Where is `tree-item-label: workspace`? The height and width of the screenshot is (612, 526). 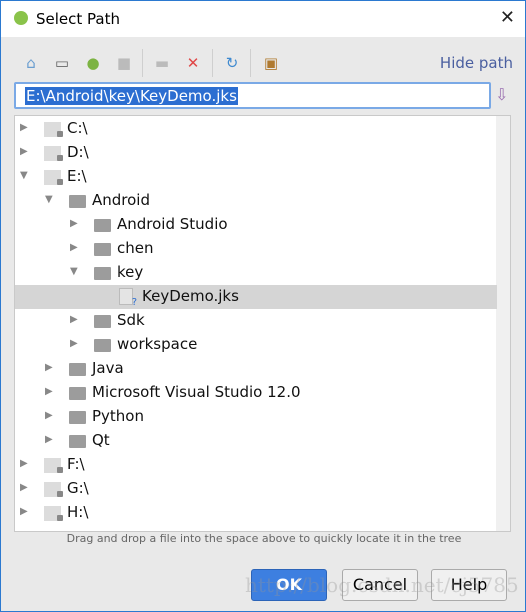 tree-item-label: workspace is located at coordinates (157, 344).